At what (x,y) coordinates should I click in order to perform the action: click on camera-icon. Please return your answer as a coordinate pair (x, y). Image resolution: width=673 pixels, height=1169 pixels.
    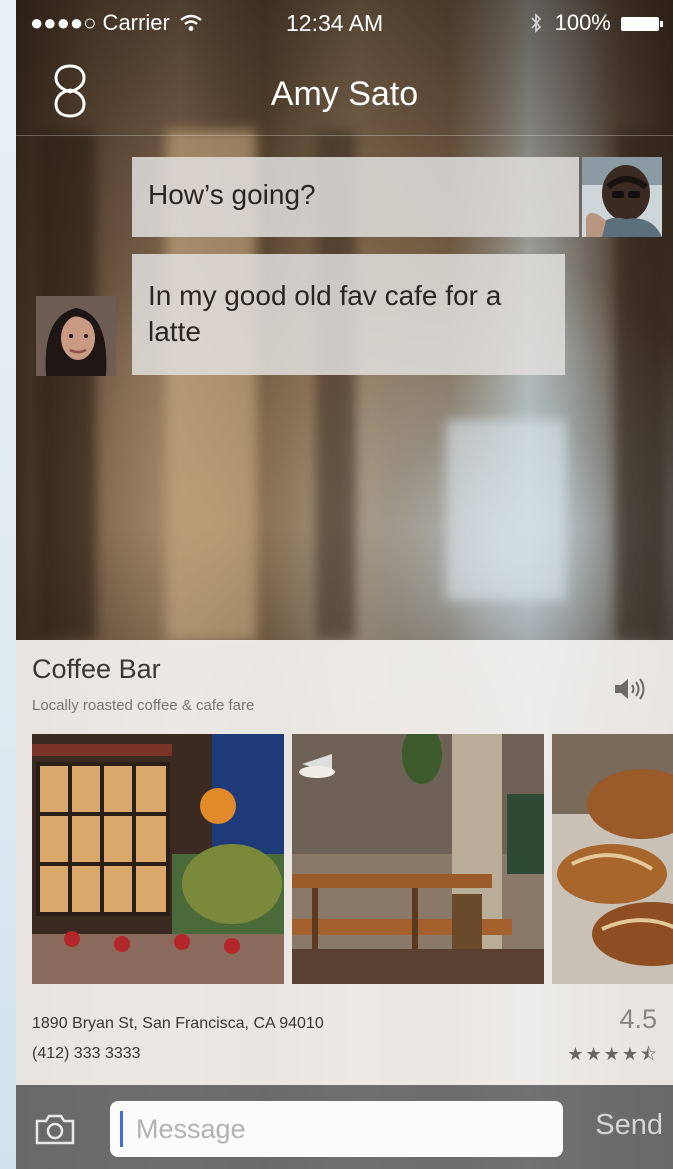
    Looking at the image, I should click on (55, 1129).